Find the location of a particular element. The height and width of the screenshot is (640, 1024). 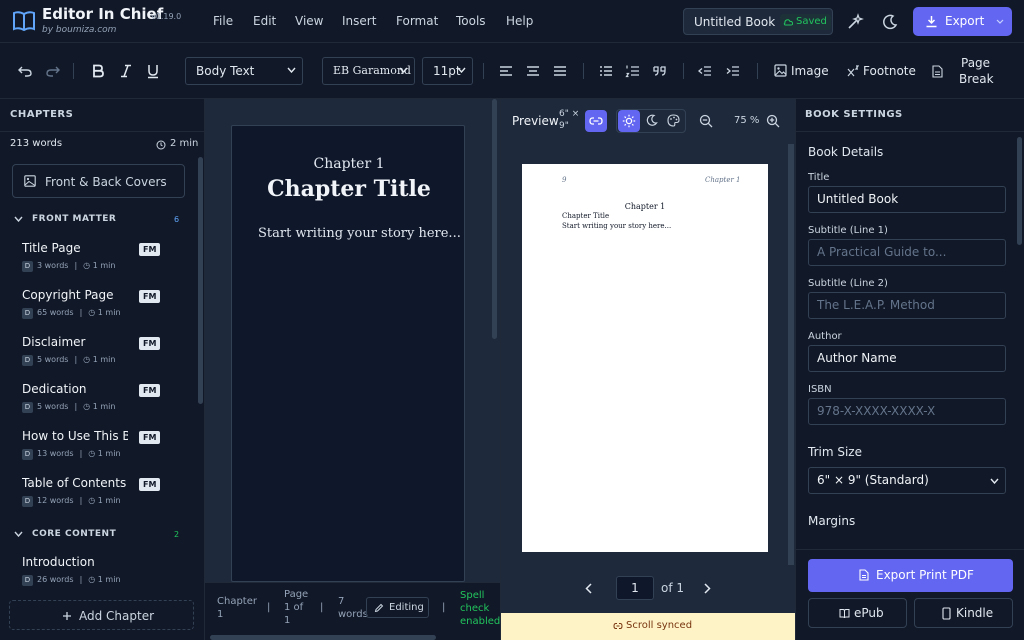

front-matter-badge: FM is located at coordinates (150, 296).